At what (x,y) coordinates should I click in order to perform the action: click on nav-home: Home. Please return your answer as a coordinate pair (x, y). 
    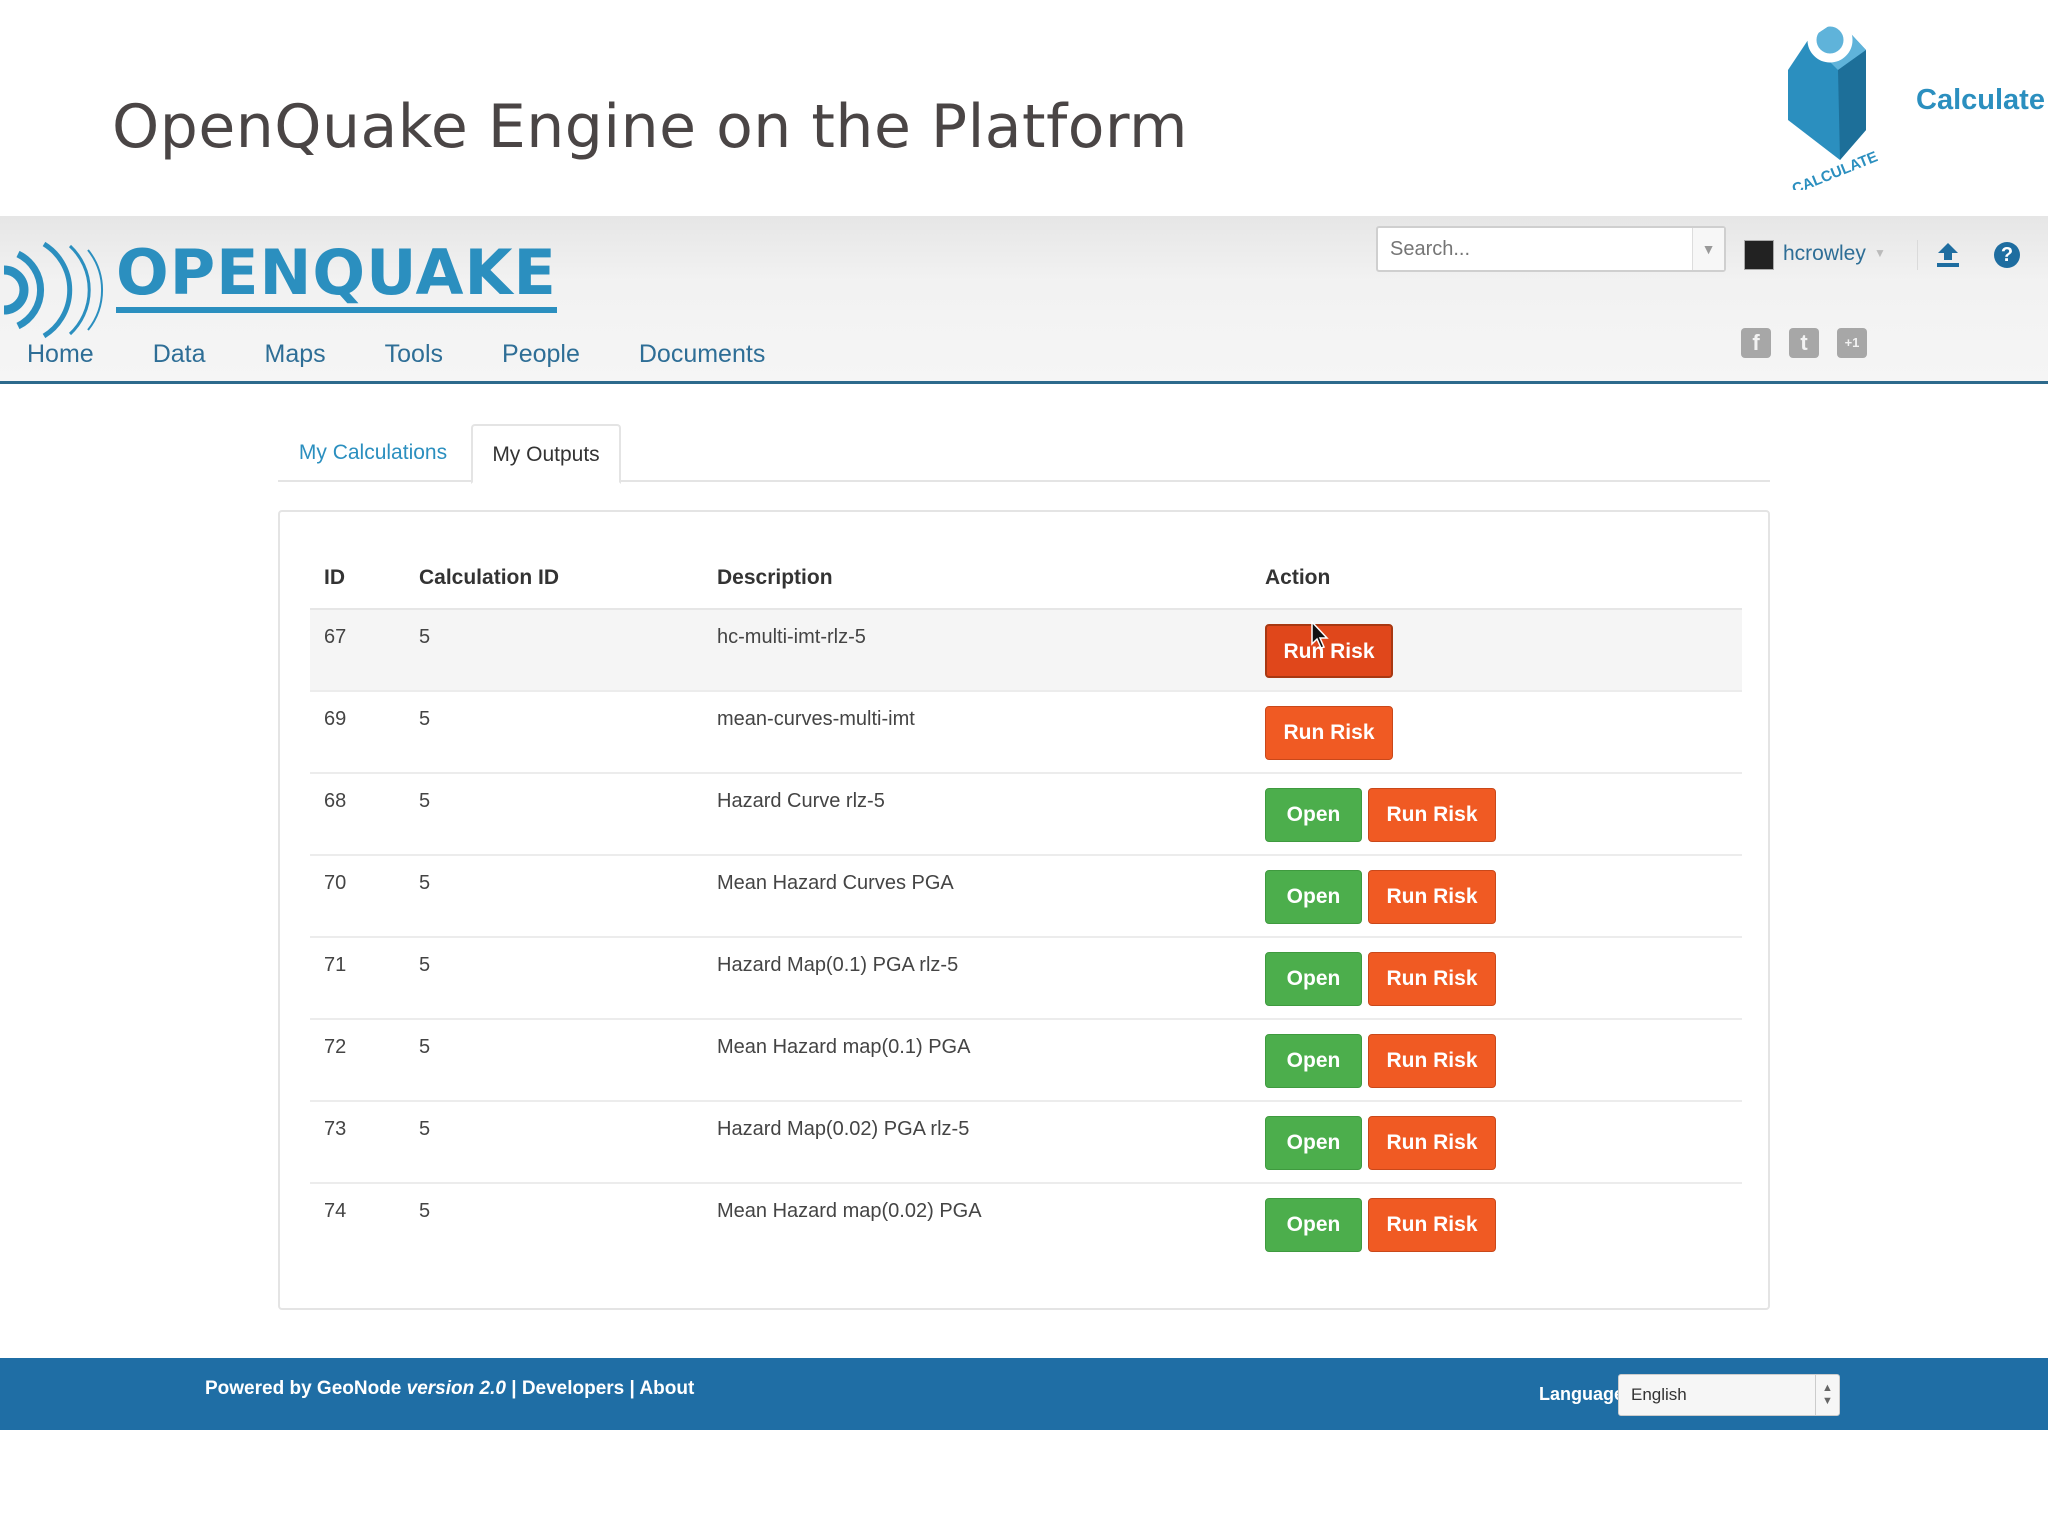
    Looking at the image, I should click on (60, 354).